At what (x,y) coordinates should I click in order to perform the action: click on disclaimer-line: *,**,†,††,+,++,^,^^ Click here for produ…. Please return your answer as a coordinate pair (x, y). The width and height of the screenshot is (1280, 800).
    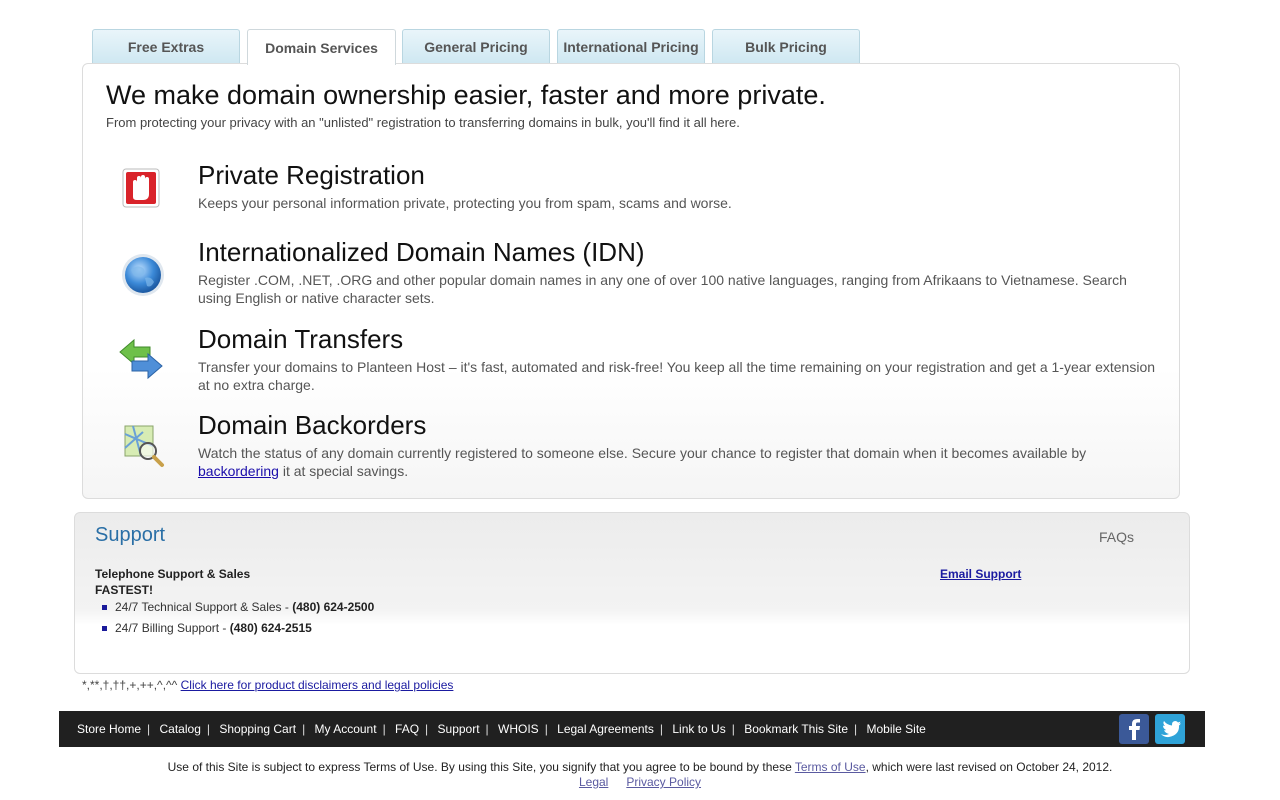
    Looking at the image, I should click on (267, 685).